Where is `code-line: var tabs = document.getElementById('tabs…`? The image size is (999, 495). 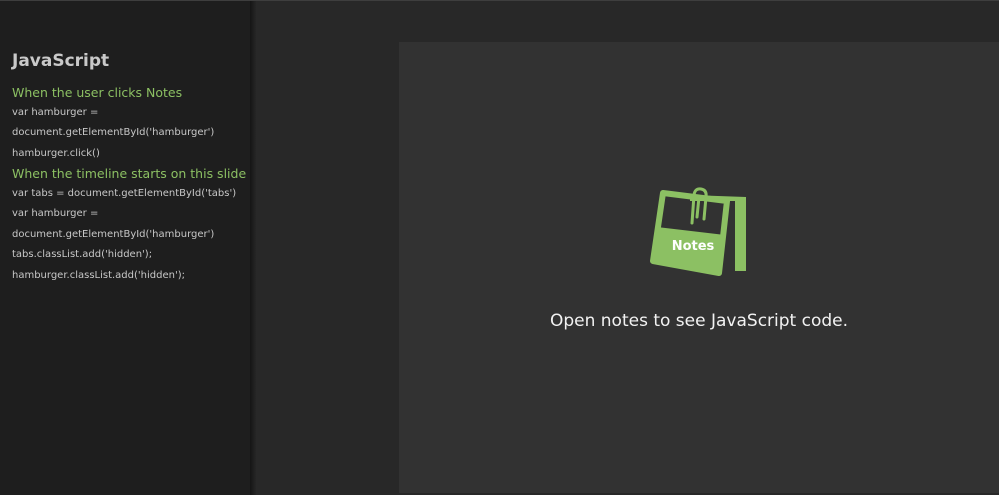 code-line: var tabs = document.getElementById('tabs… is located at coordinates (124, 193).